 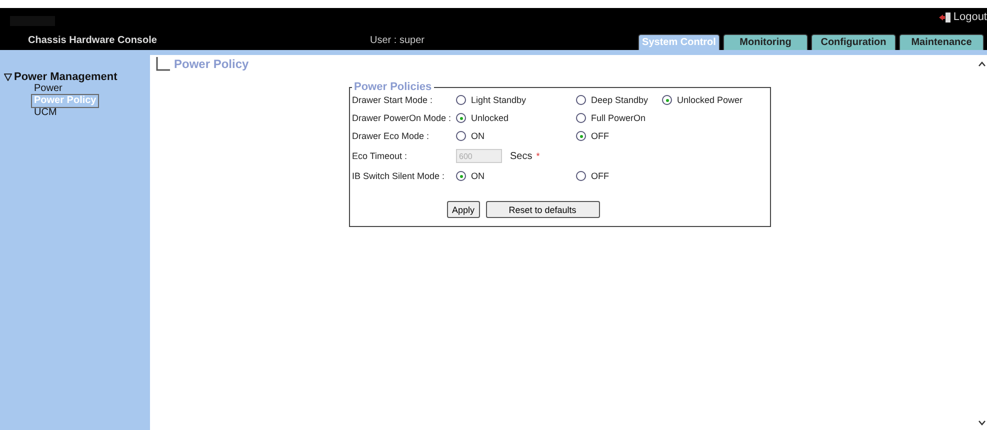 What do you see at coordinates (93, 41) in the screenshot?
I see `console-title: Chassis Hardware Console` at bounding box center [93, 41].